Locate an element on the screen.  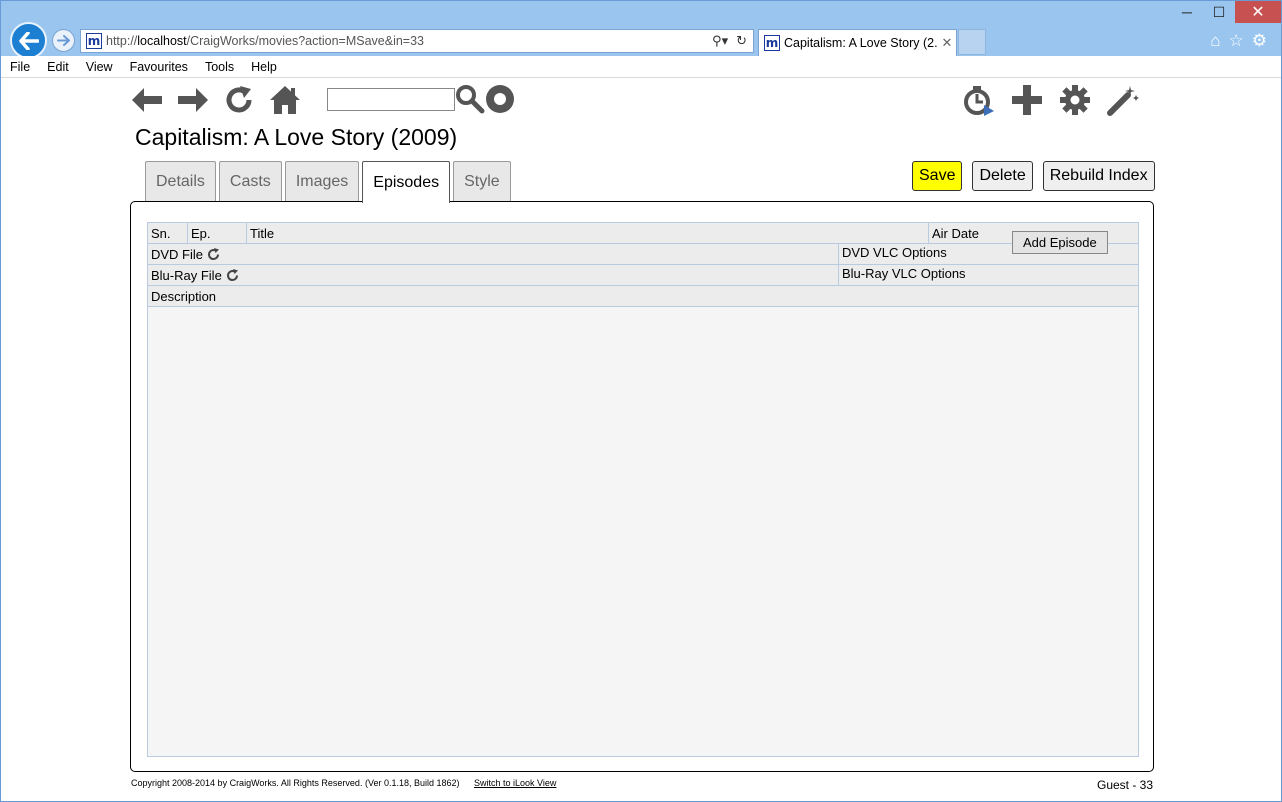
forward-arrow-icon is located at coordinates (63, 40).